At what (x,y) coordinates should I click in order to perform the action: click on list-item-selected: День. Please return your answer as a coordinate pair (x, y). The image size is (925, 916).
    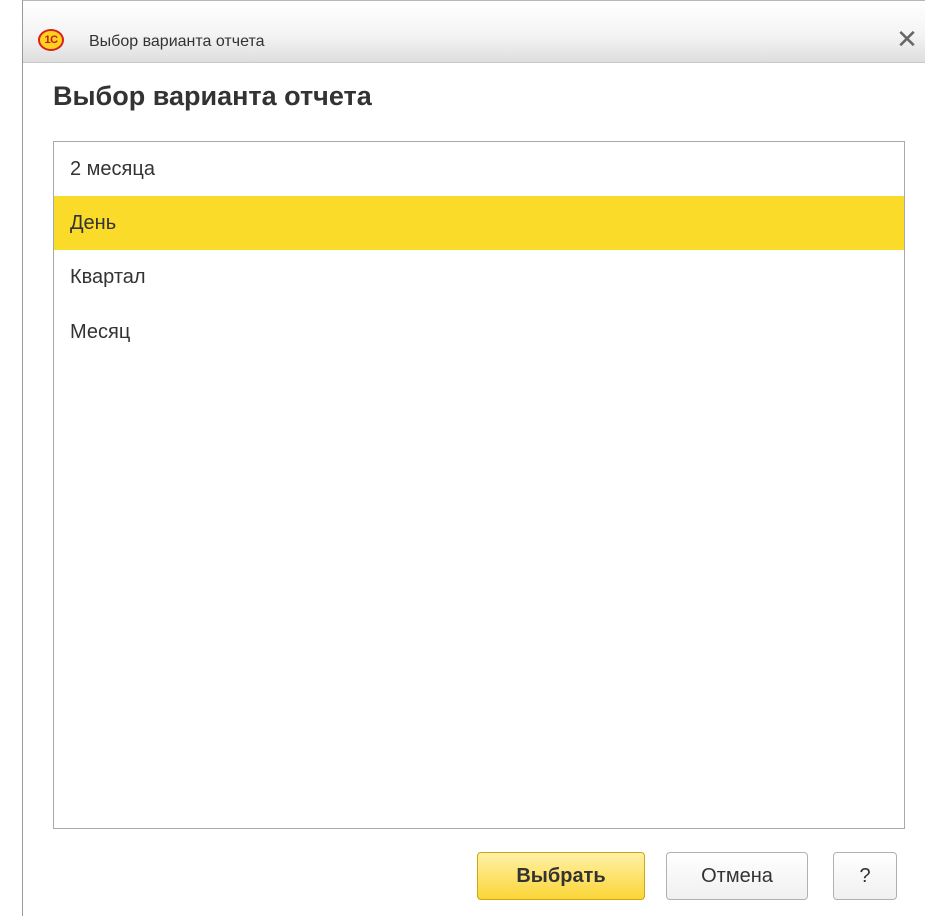
    Looking at the image, I should click on (479, 223).